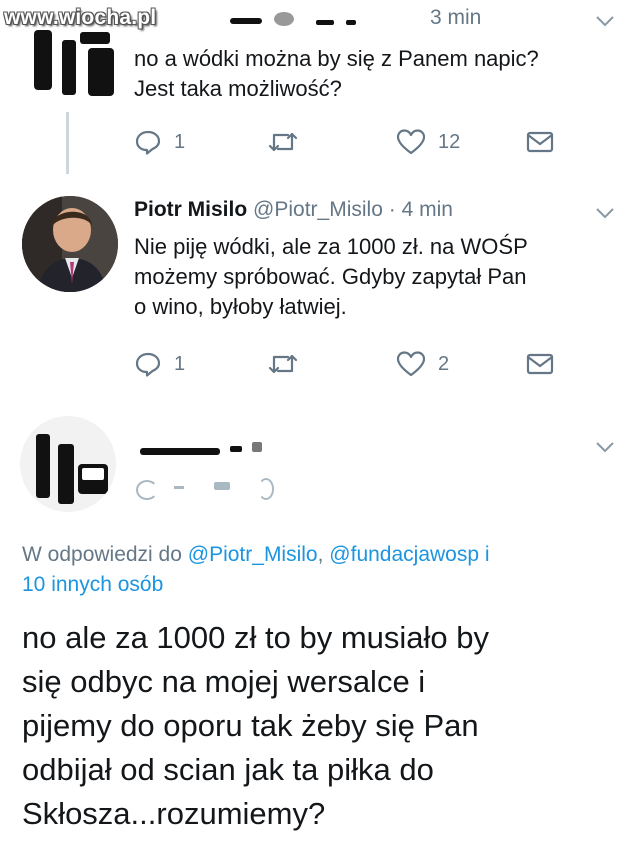 Image resolution: width=637 pixels, height=855 pixels. What do you see at coordinates (67, 143) in the screenshot?
I see `thread-line` at bounding box center [67, 143].